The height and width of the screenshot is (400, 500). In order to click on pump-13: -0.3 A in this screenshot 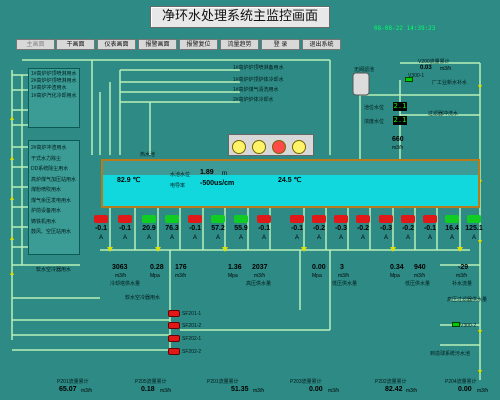, I will do `click(386, 238)`.